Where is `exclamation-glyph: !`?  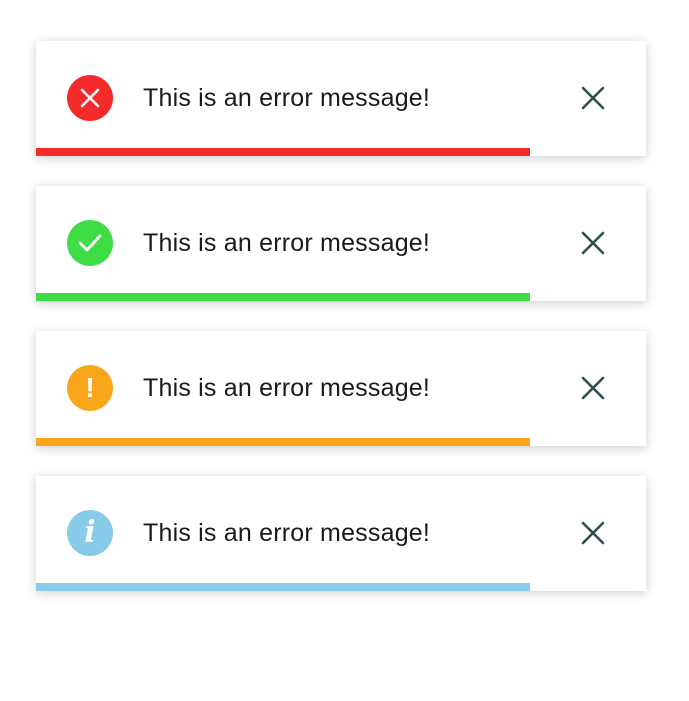 exclamation-glyph: ! is located at coordinates (90, 387).